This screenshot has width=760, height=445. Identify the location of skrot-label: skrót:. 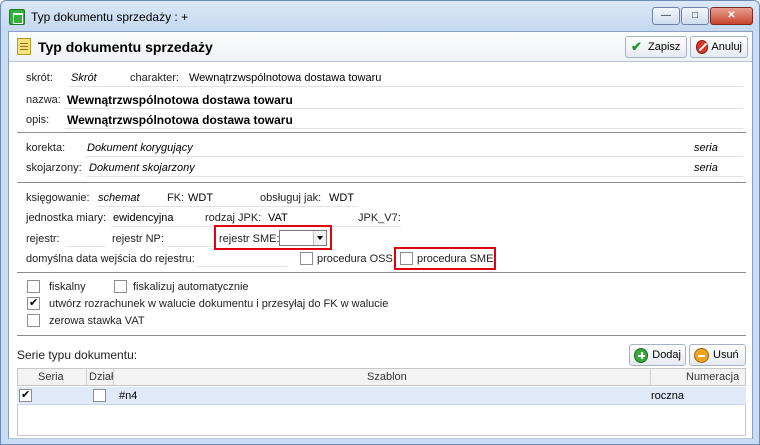
(39, 78).